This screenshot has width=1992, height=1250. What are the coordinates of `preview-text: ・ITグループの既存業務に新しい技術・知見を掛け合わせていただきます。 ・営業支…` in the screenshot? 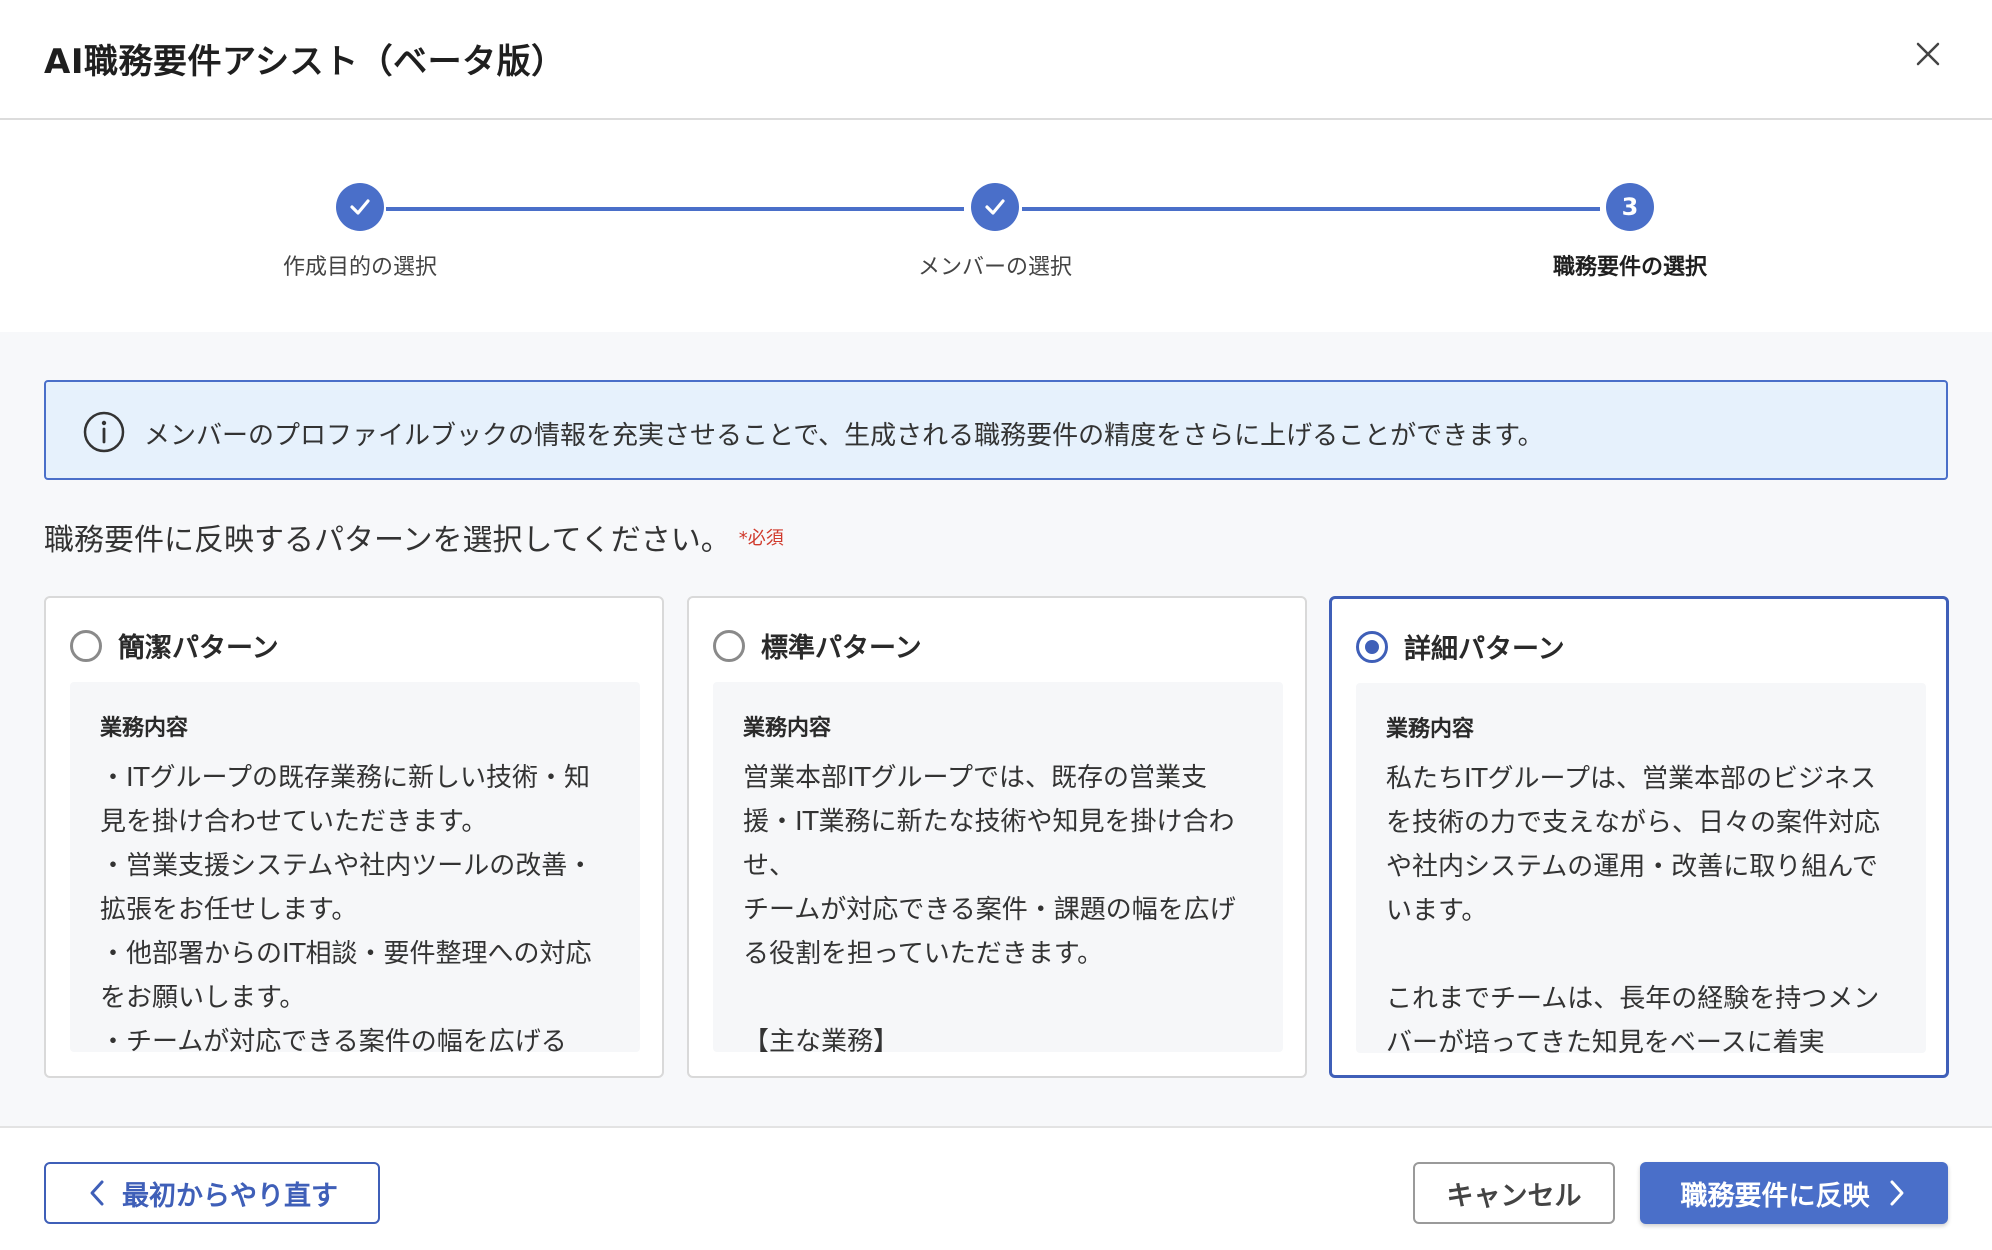 It's located at (347, 907).